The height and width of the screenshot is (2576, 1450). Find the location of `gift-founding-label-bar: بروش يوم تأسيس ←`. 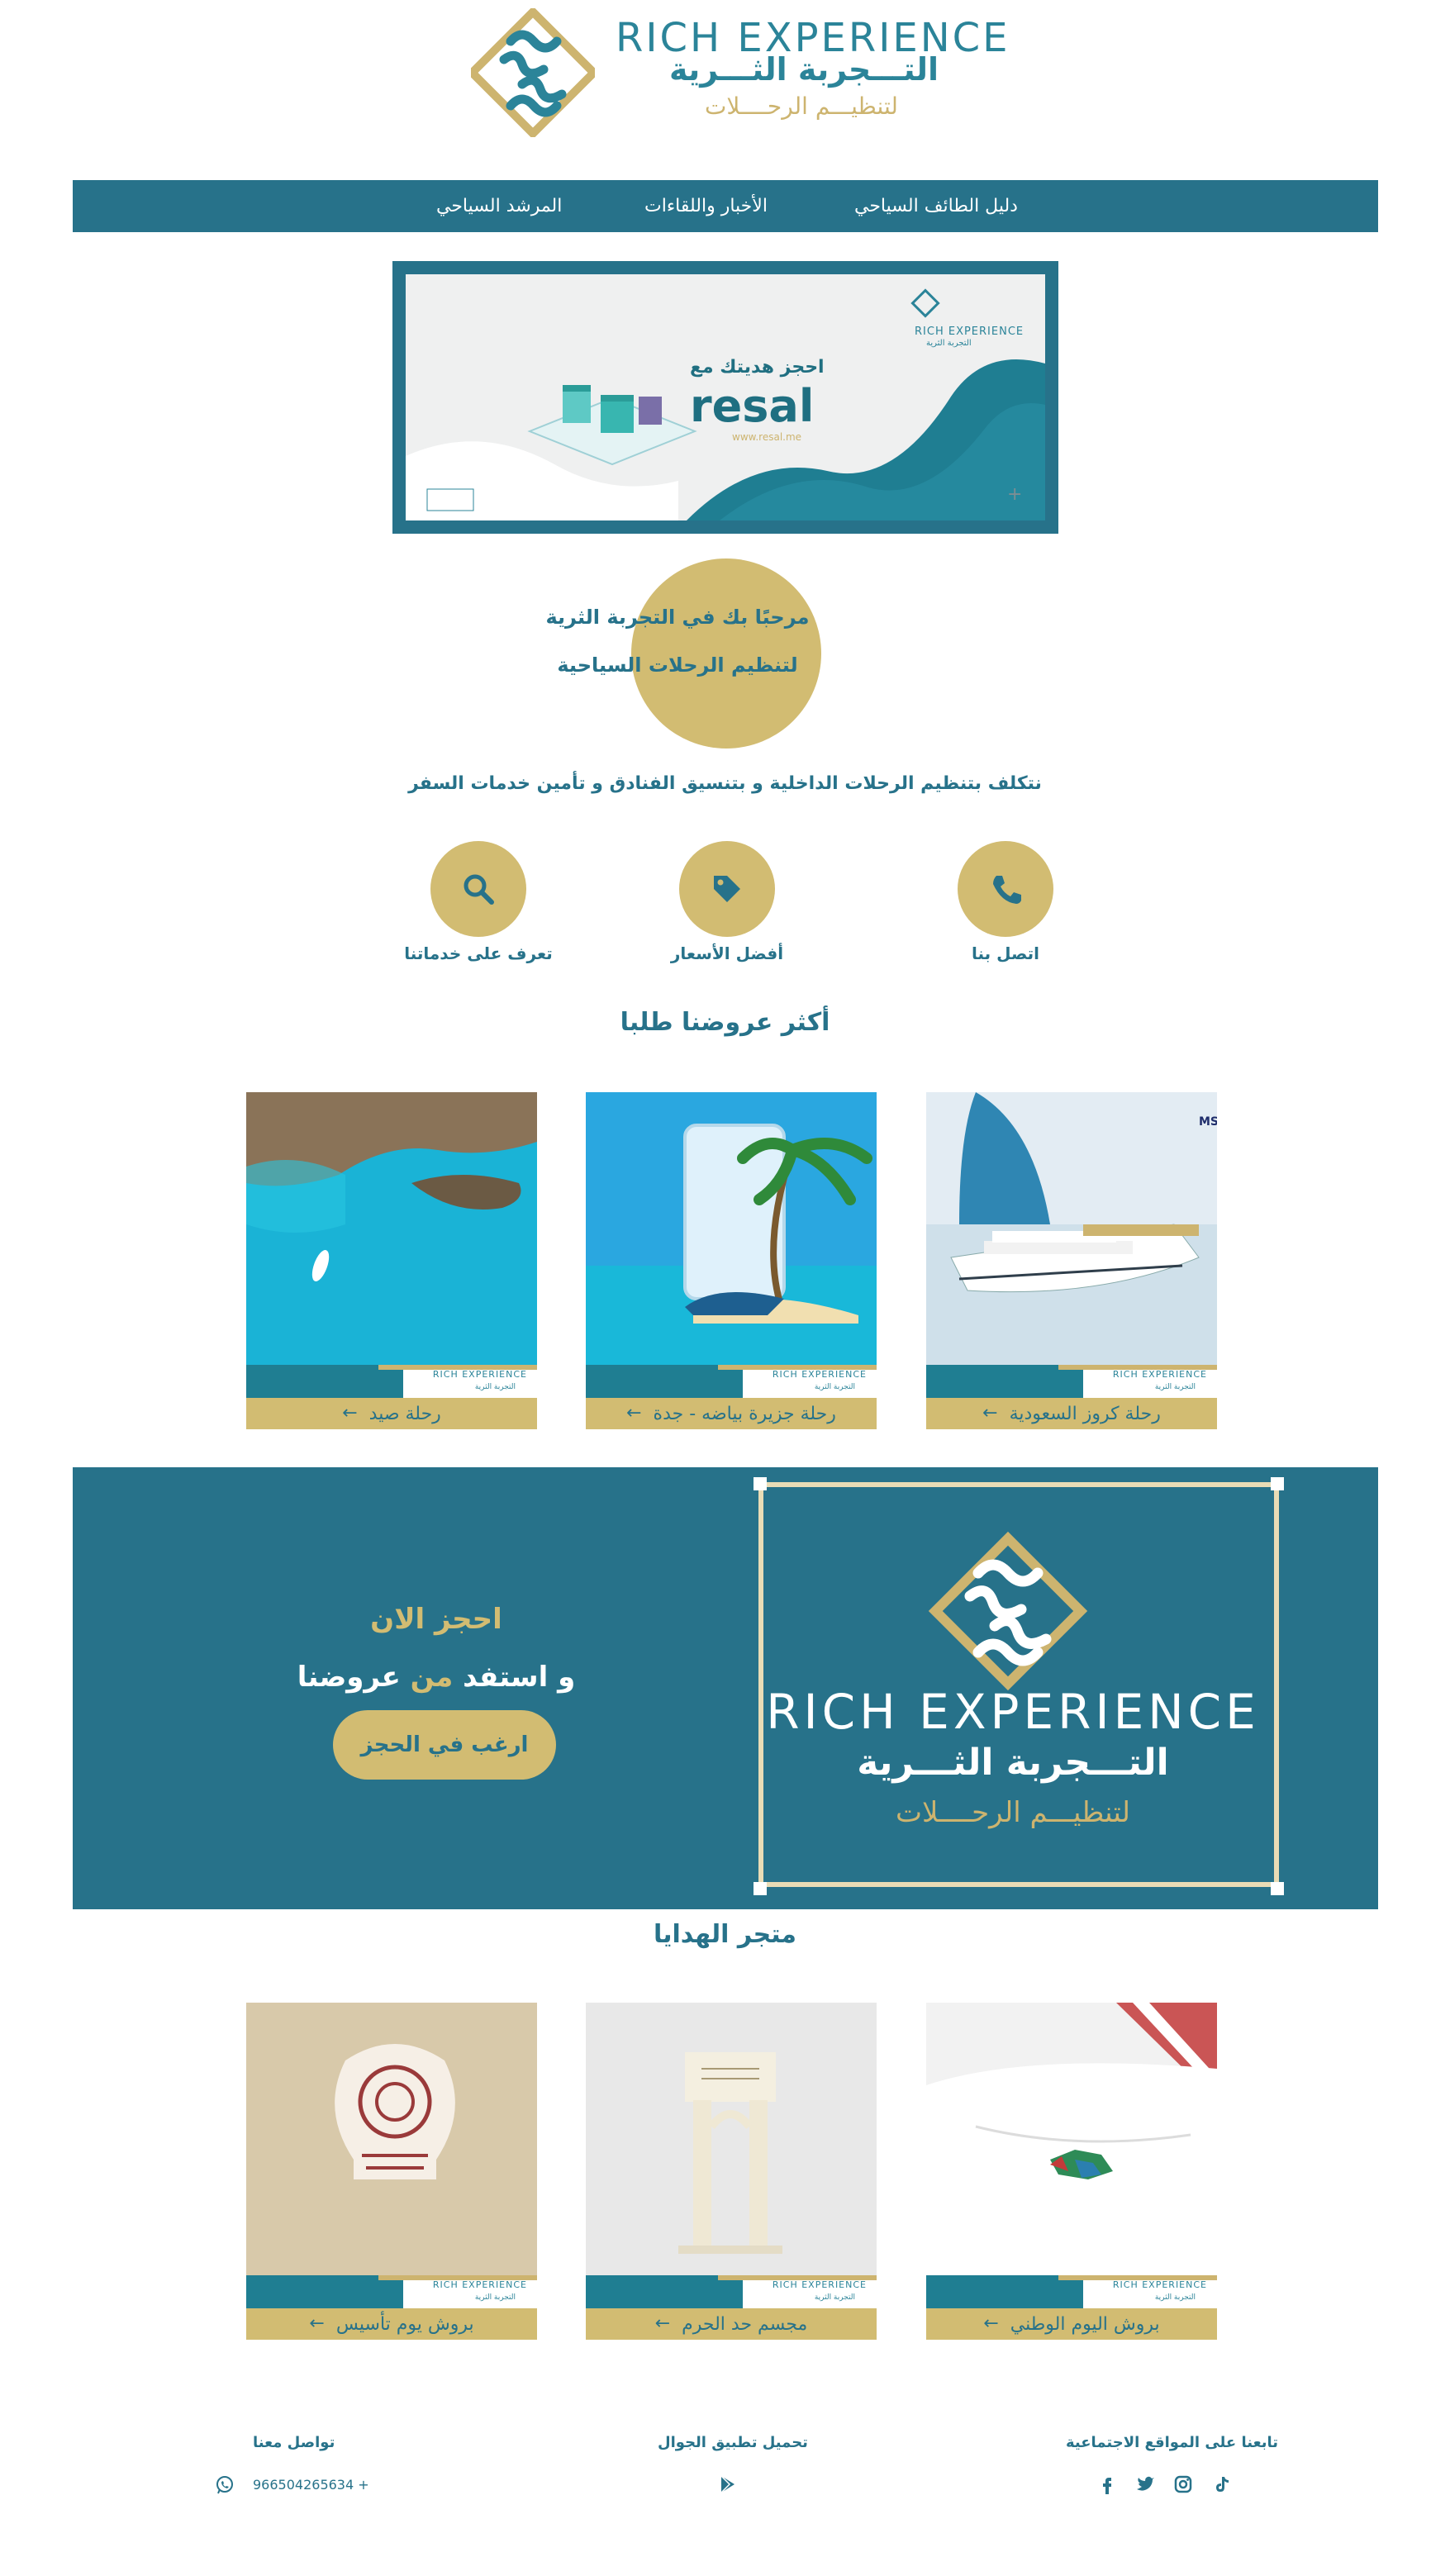

gift-founding-label-bar: بروش يوم تأسيس ← is located at coordinates (391, 2324).